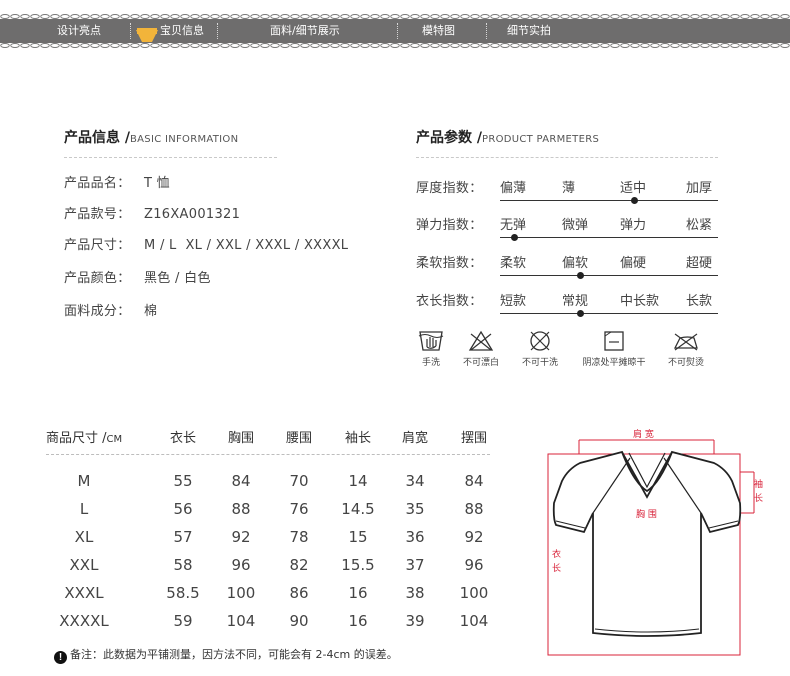 This screenshot has height=676, width=790. Describe the element at coordinates (183, 593) in the screenshot. I see `size-table-cell: 58.5` at that location.